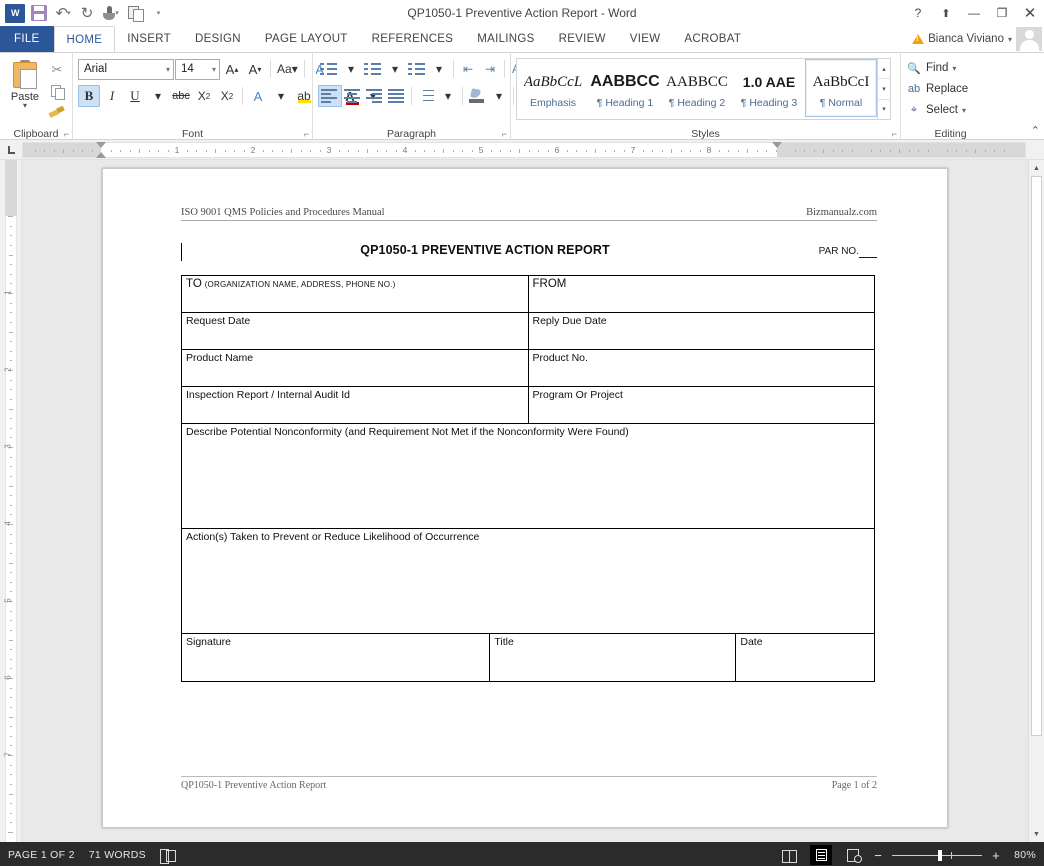  Describe the element at coordinates (281, 96) in the screenshot. I see `text-effects-options-button: ▾` at that location.